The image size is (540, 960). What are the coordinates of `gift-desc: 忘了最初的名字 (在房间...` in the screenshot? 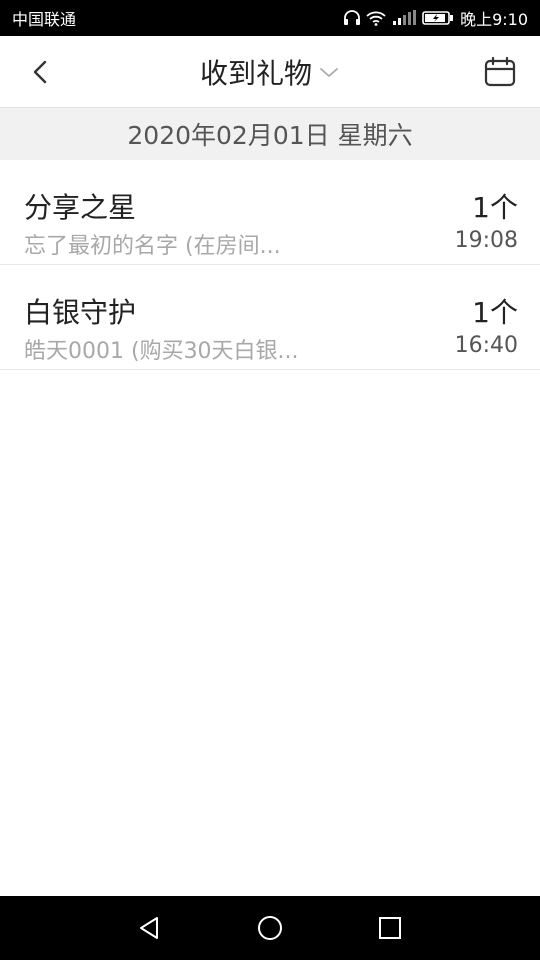 It's located at (152, 246).